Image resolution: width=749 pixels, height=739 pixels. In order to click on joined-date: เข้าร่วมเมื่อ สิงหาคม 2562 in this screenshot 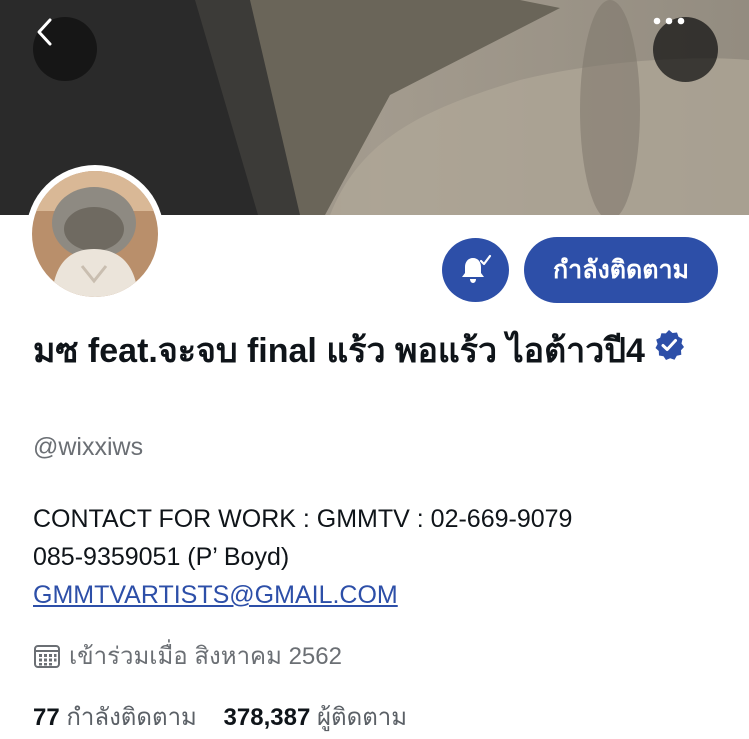, I will do `click(187, 655)`.